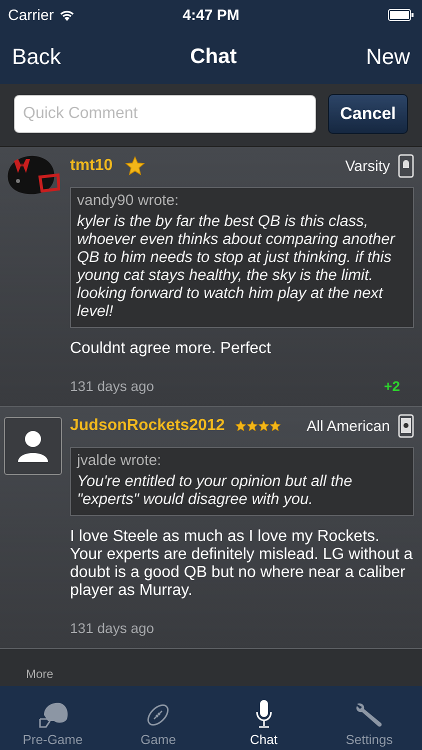 The height and width of the screenshot is (750, 422). I want to click on back-button: Back, so click(36, 57).